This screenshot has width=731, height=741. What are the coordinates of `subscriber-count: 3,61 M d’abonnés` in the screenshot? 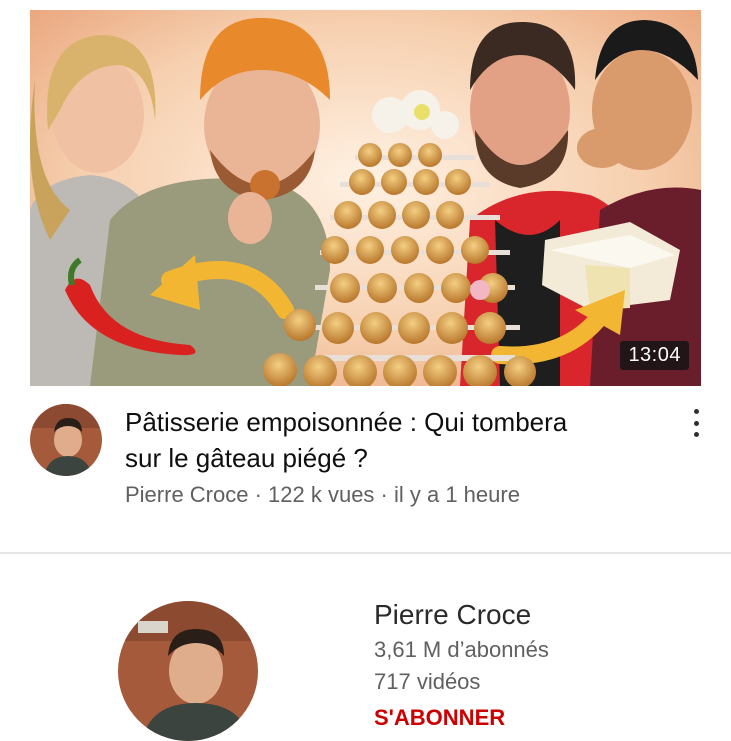 It's located at (461, 649).